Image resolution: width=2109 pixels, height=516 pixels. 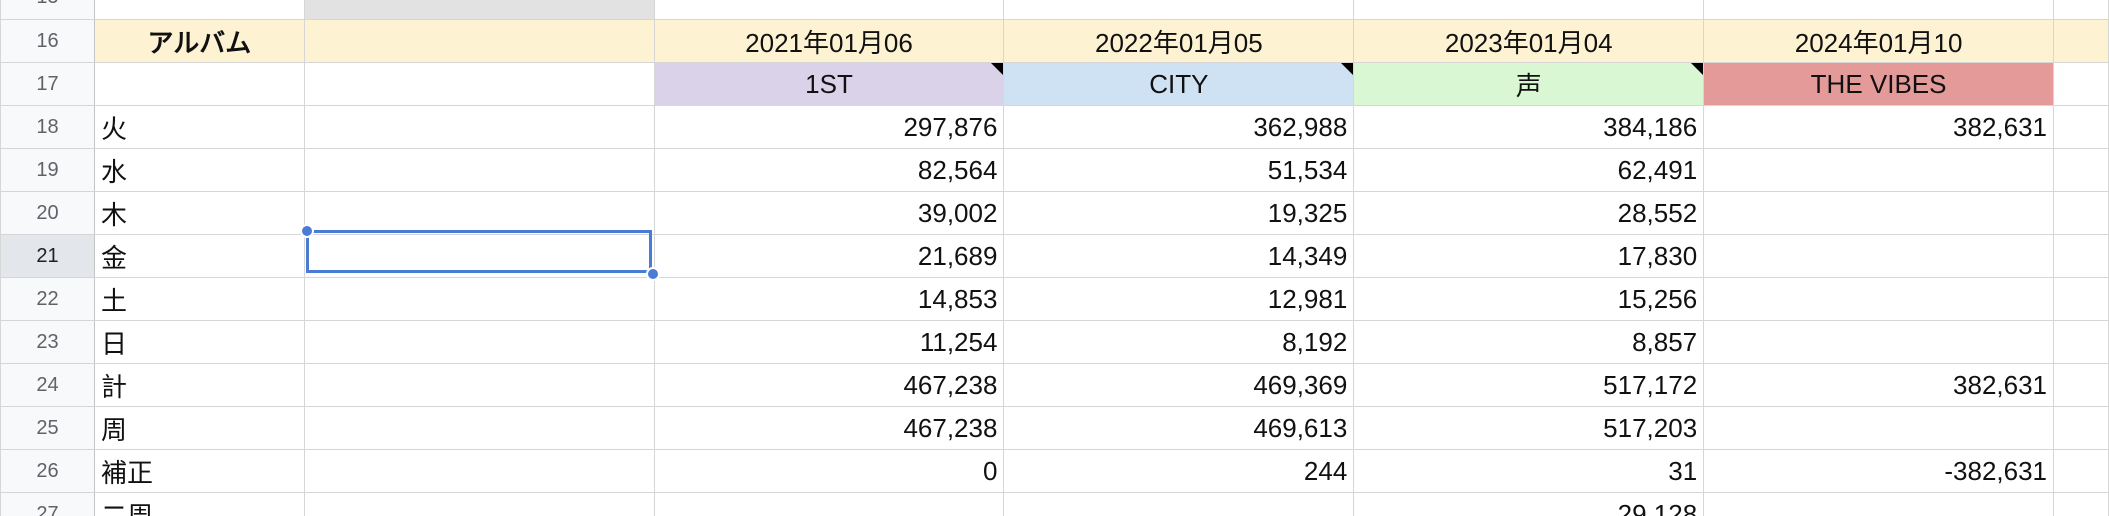 What do you see at coordinates (829, 170) in the screenshot?
I see `value-cell: 82,564` at bounding box center [829, 170].